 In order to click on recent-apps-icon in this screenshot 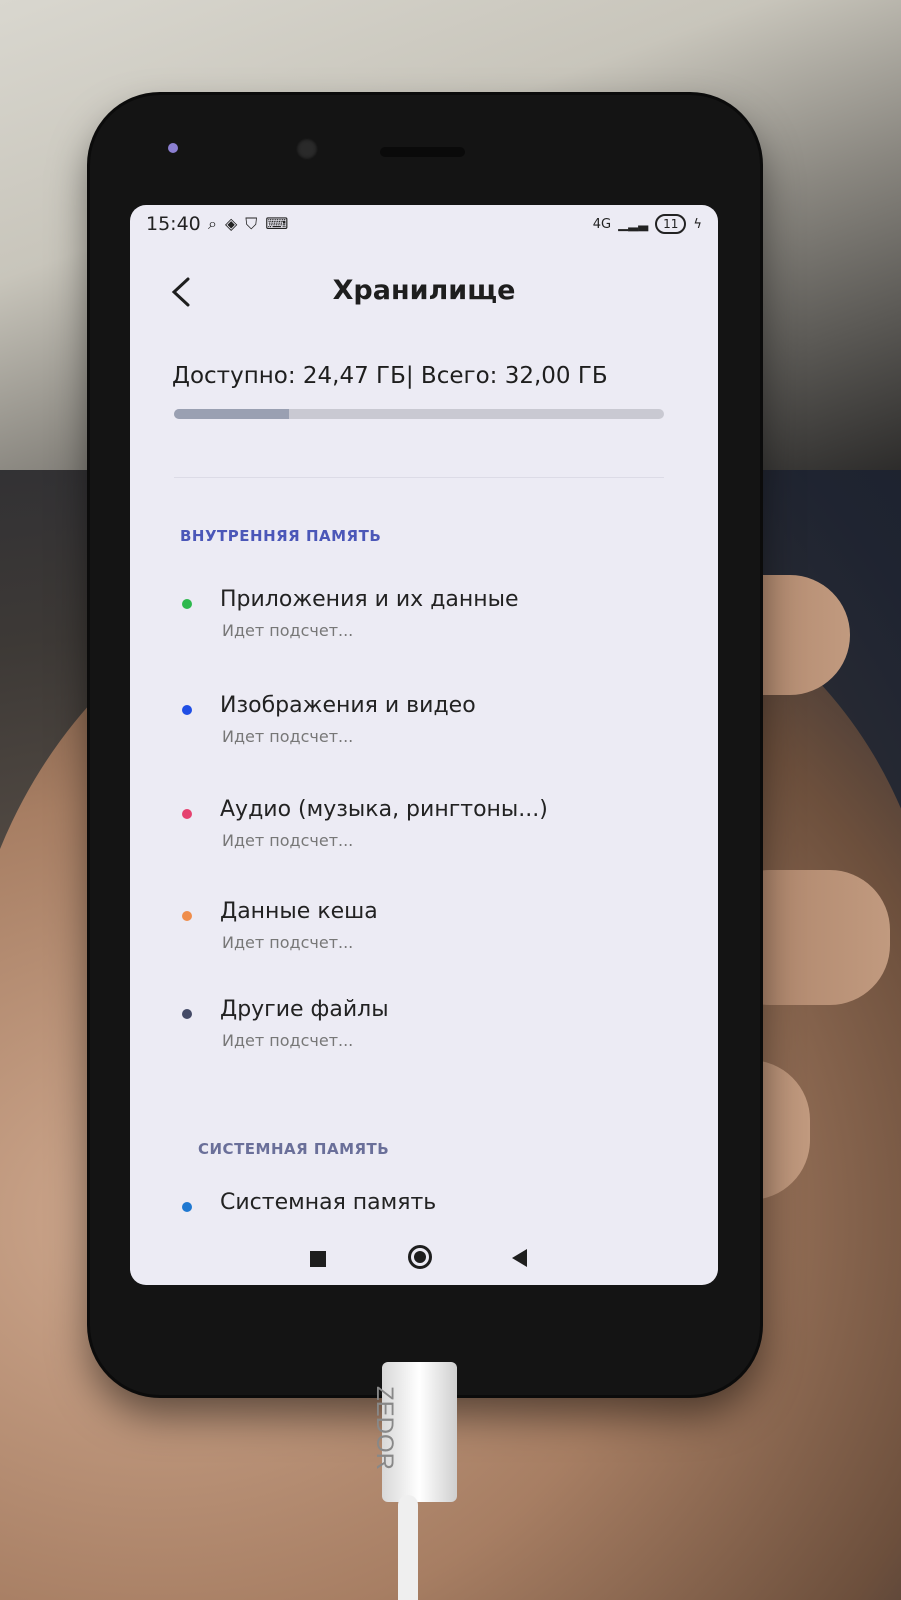, I will do `click(318, 1259)`.